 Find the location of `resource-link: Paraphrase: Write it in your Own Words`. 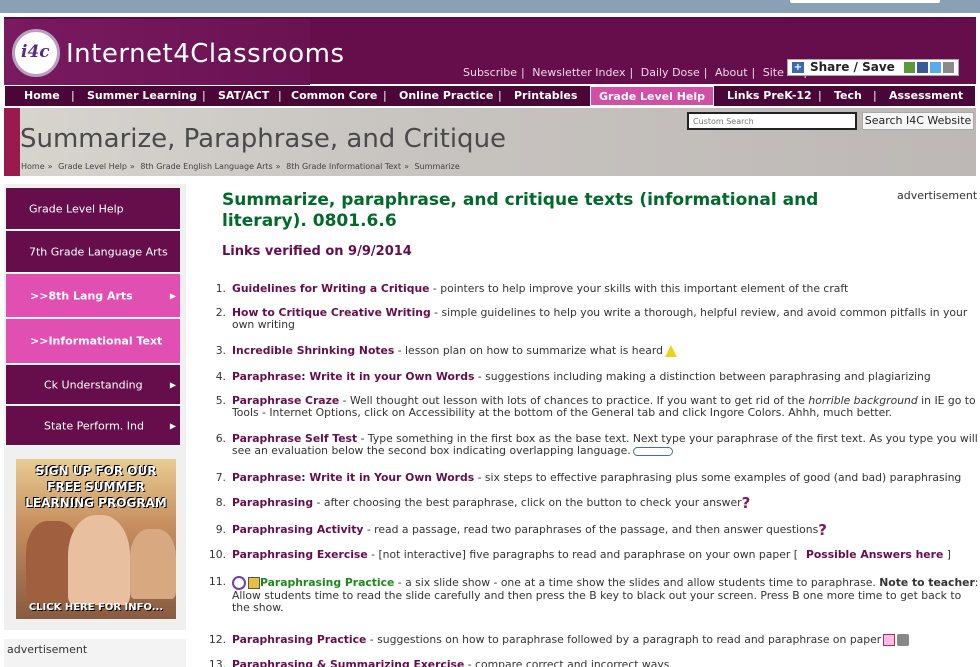

resource-link: Paraphrase: Write it in your Own Words is located at coordinates (353, 376).